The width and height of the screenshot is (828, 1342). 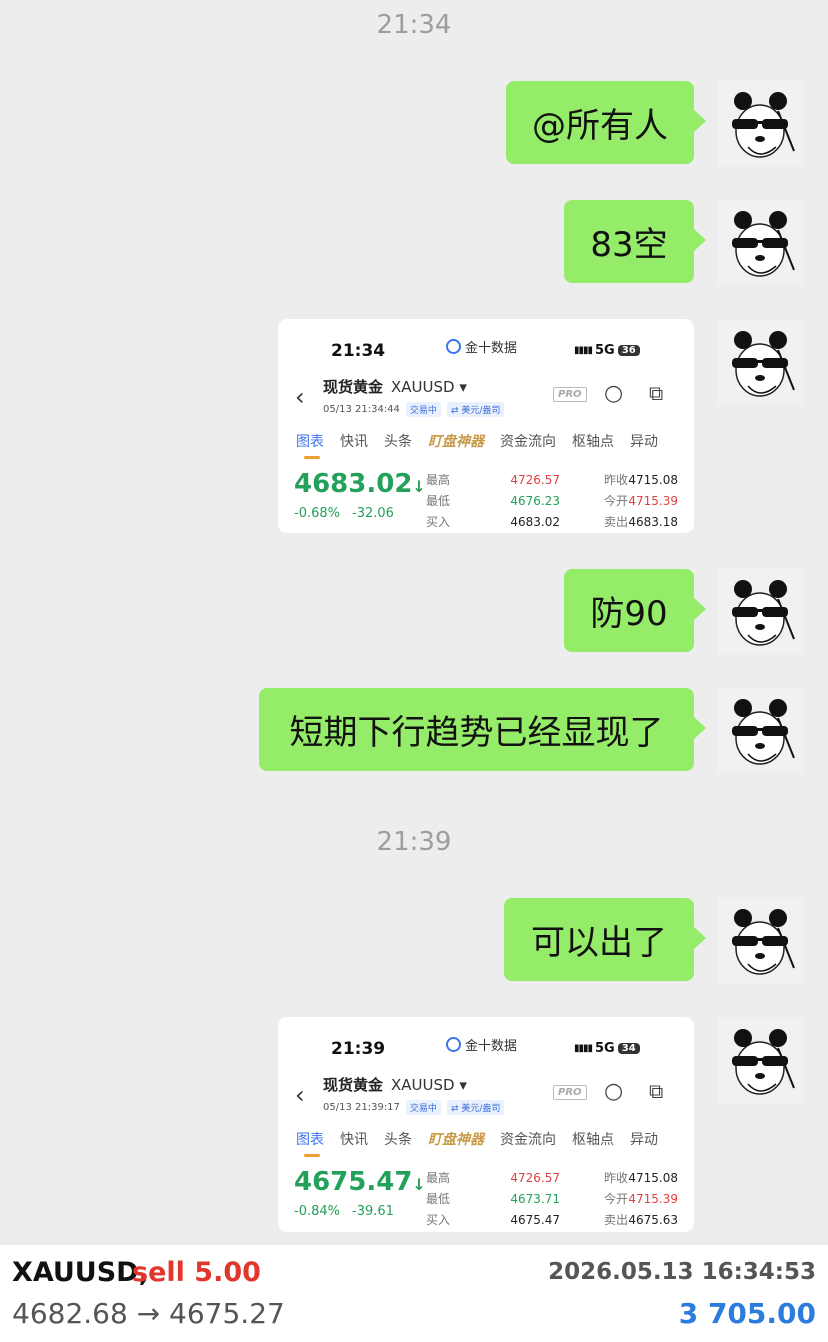 What do you see at coordinates (747, 1313) in the screenshot?
I see `trade-profit: 3 705.00` at bounding box center [747, 1313].